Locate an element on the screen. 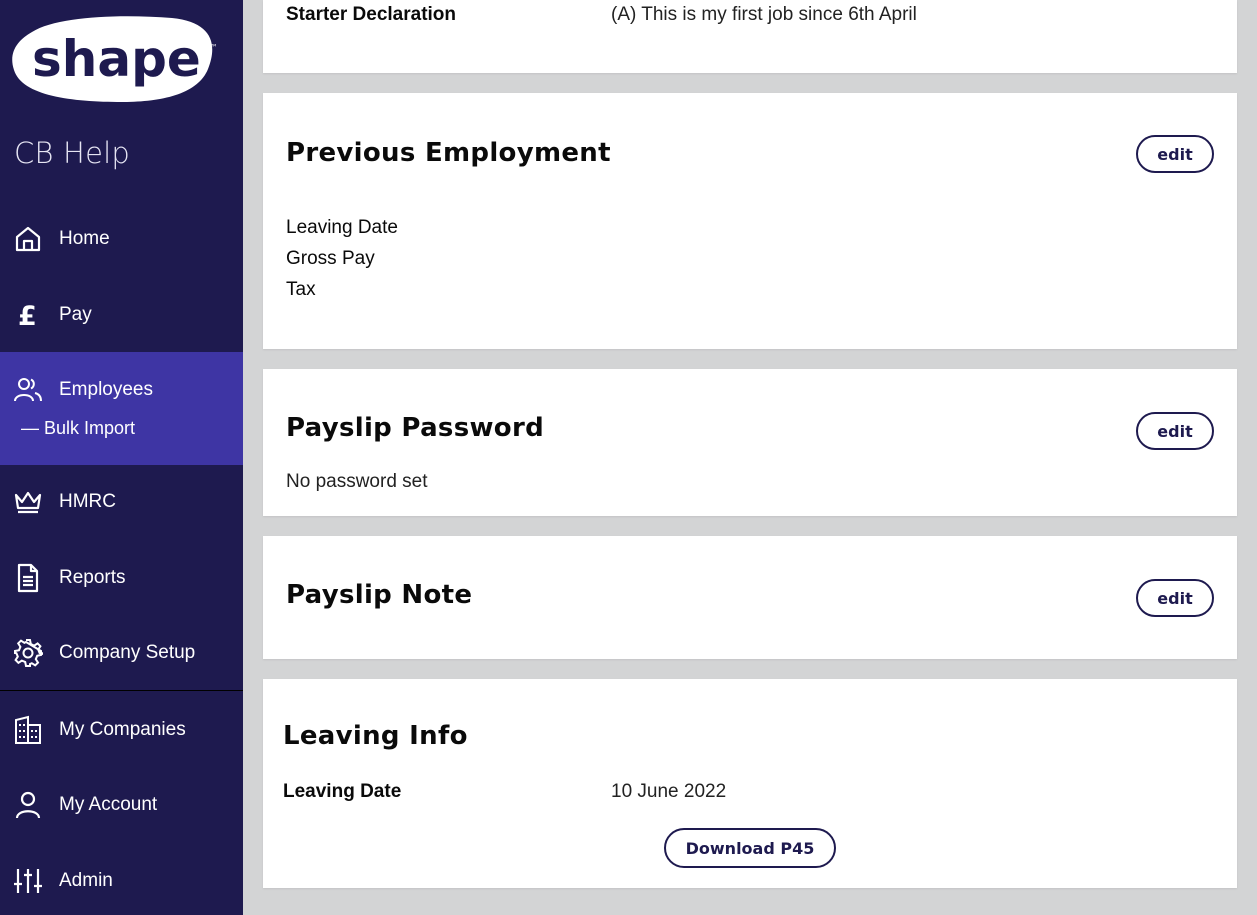 This screenshot has width=1257, height=915. leaving-date-label: Leaving Date is located at coordinates (342, 791).